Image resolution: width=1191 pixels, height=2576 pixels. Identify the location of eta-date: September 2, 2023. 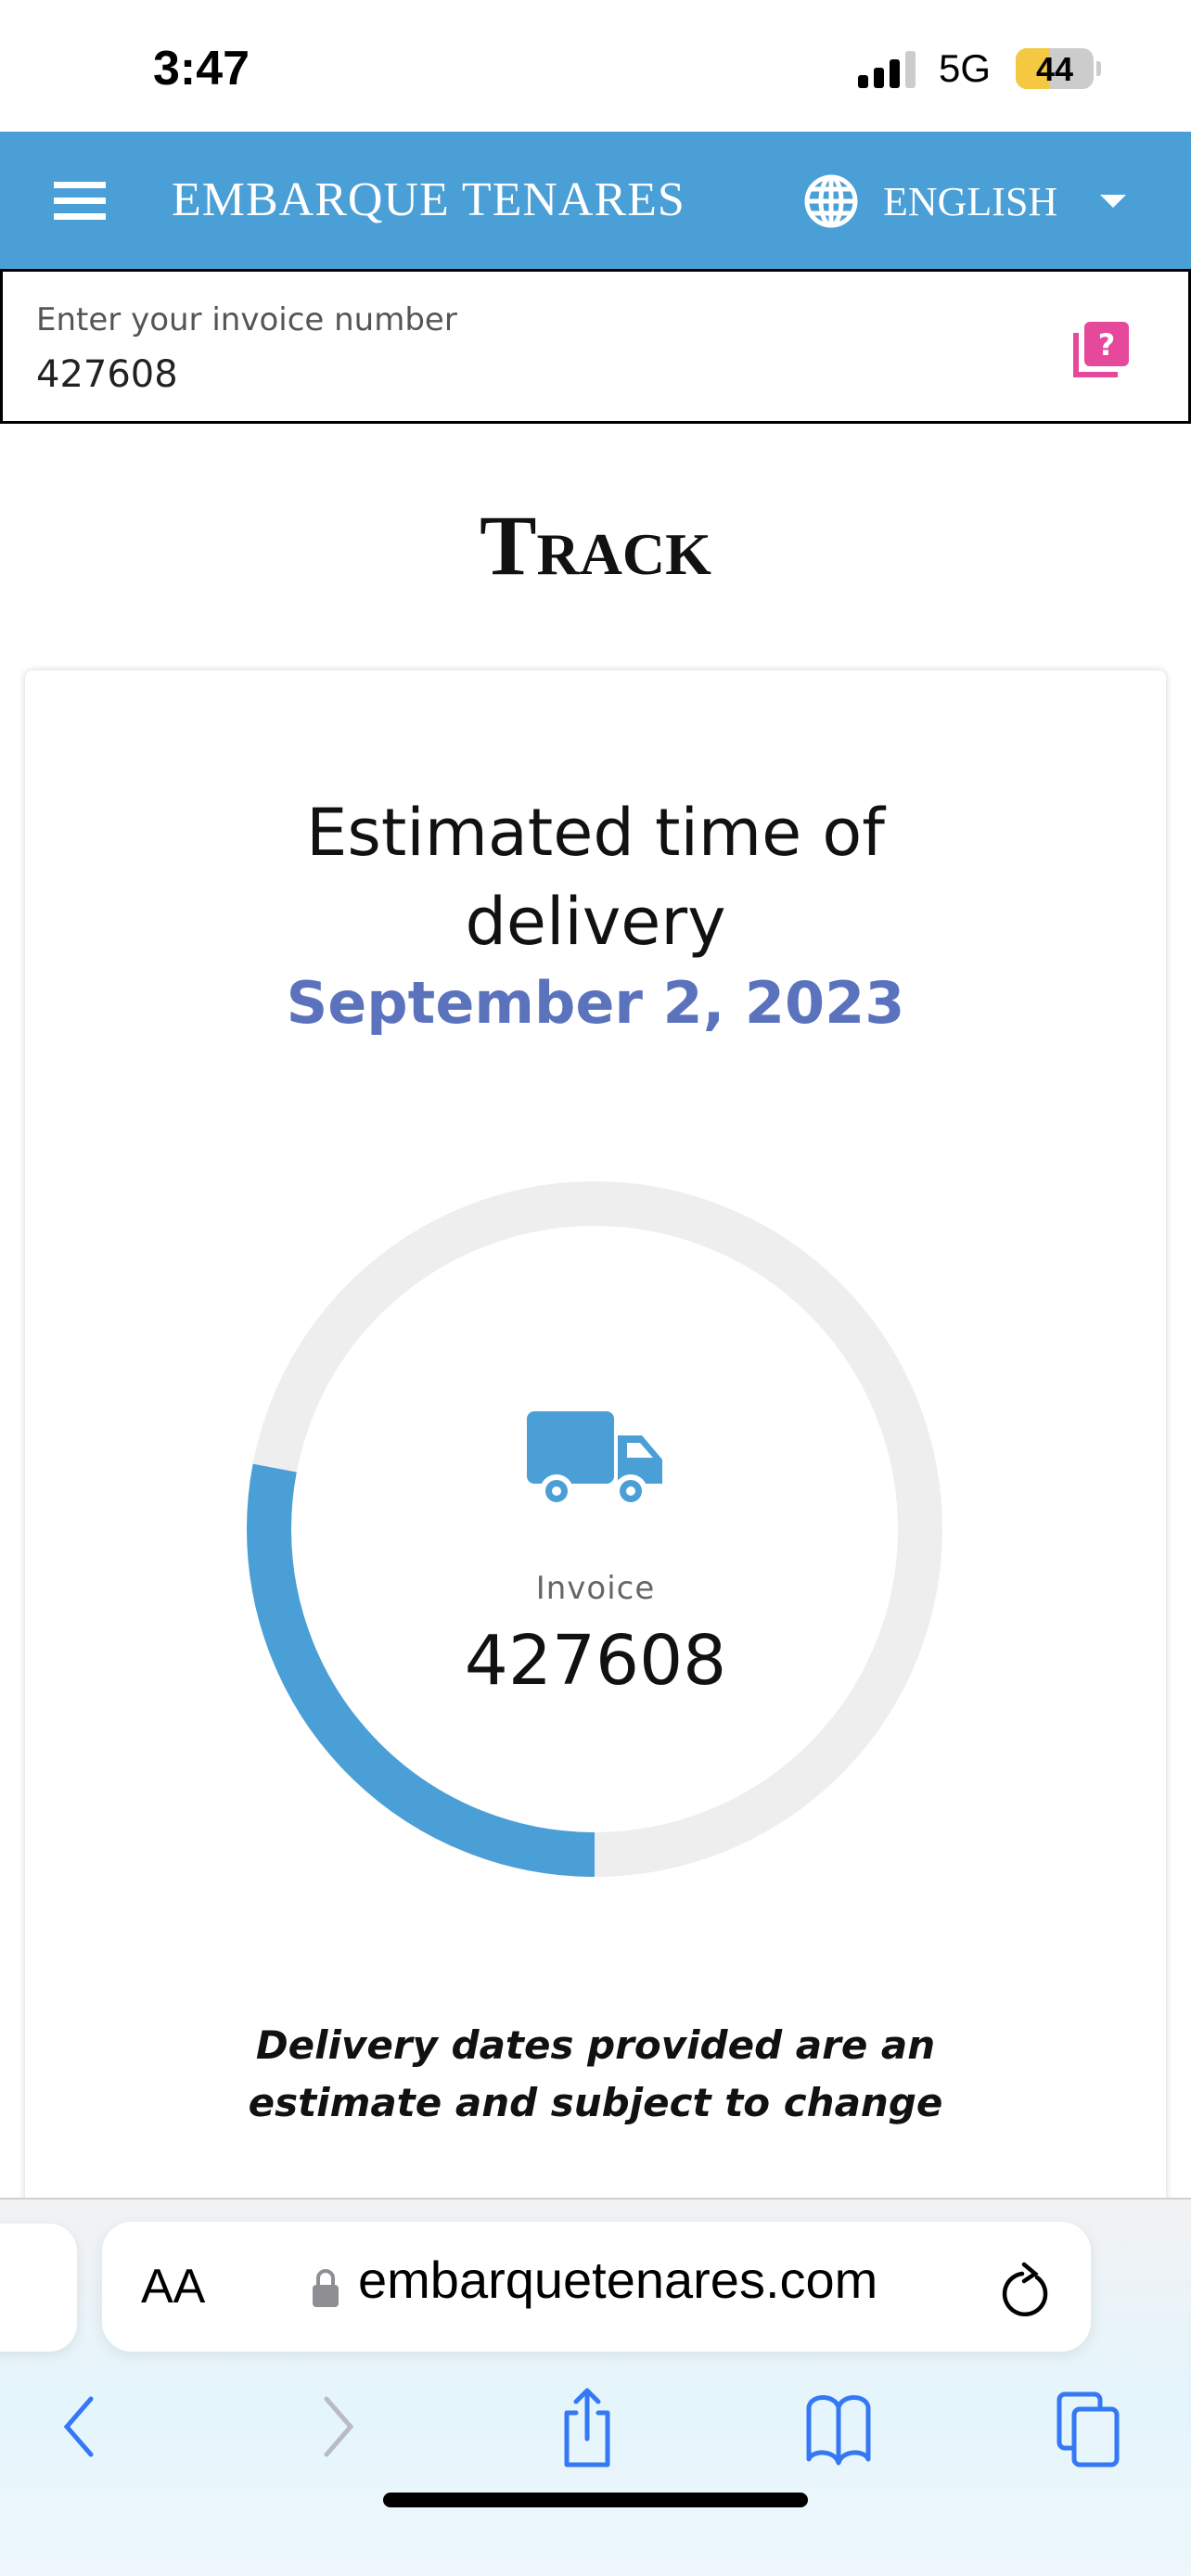
(595, 1003).